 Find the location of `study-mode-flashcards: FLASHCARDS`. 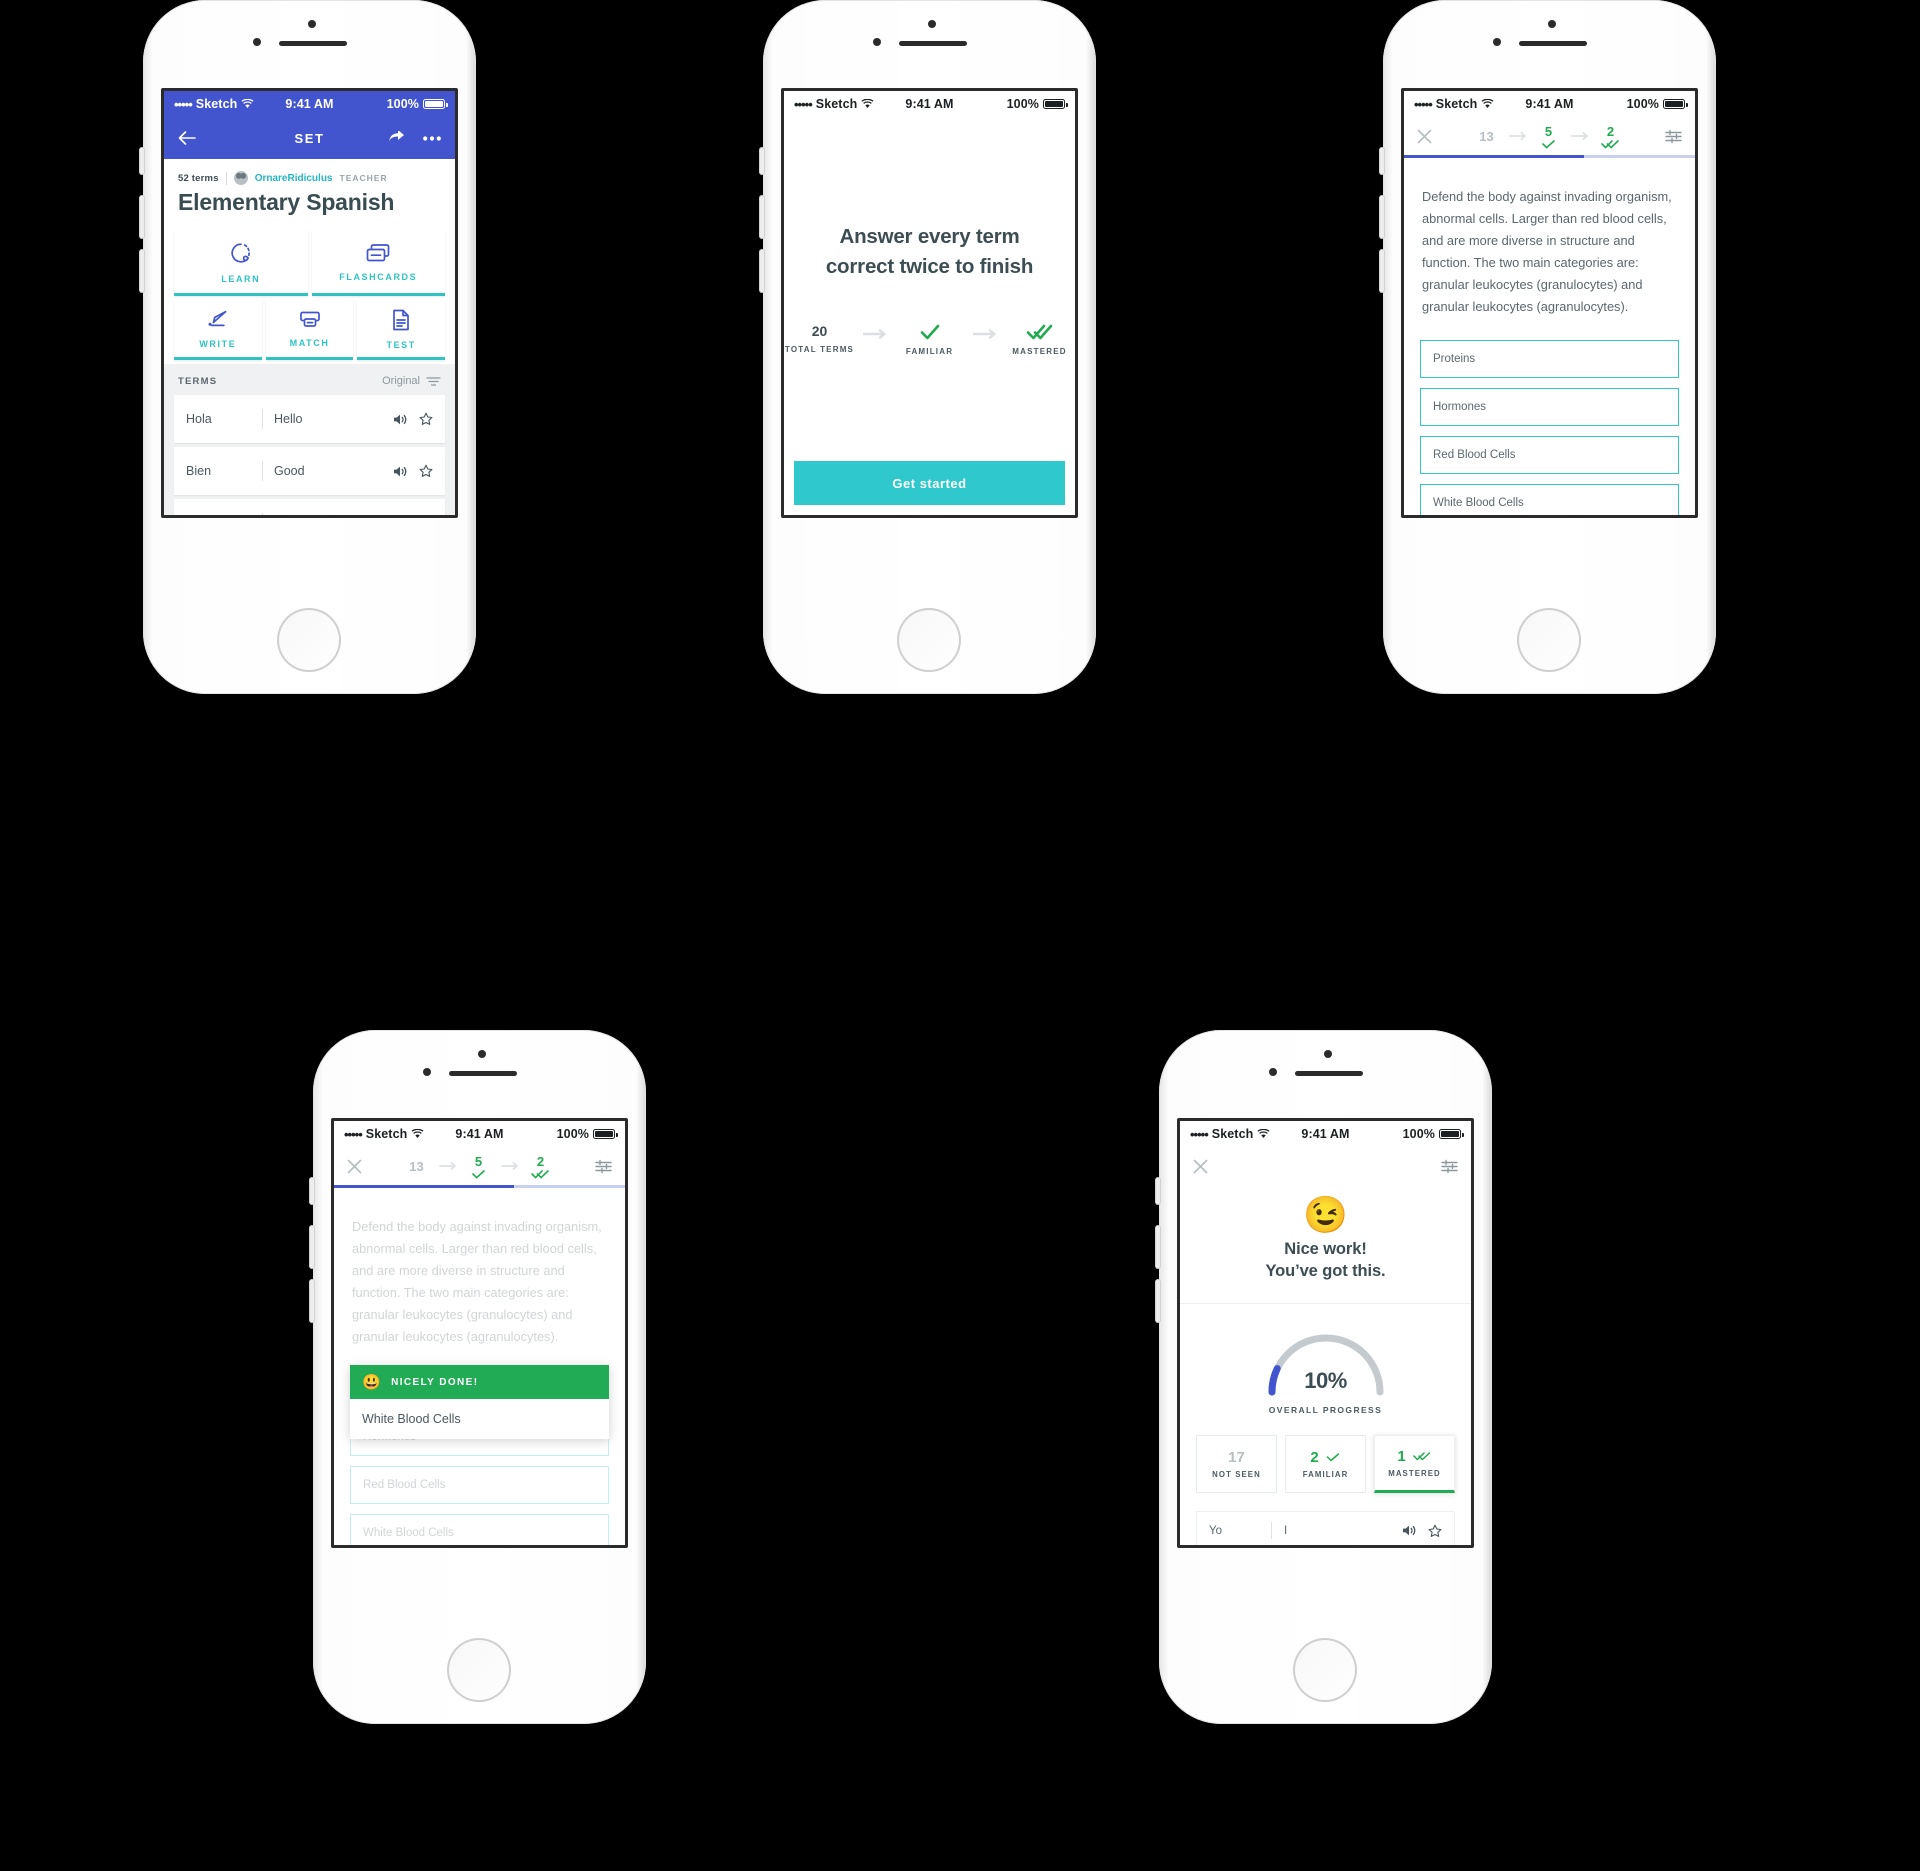

study-mode-flashcards: FLASHCARDS is located at coordinates (378, 263).